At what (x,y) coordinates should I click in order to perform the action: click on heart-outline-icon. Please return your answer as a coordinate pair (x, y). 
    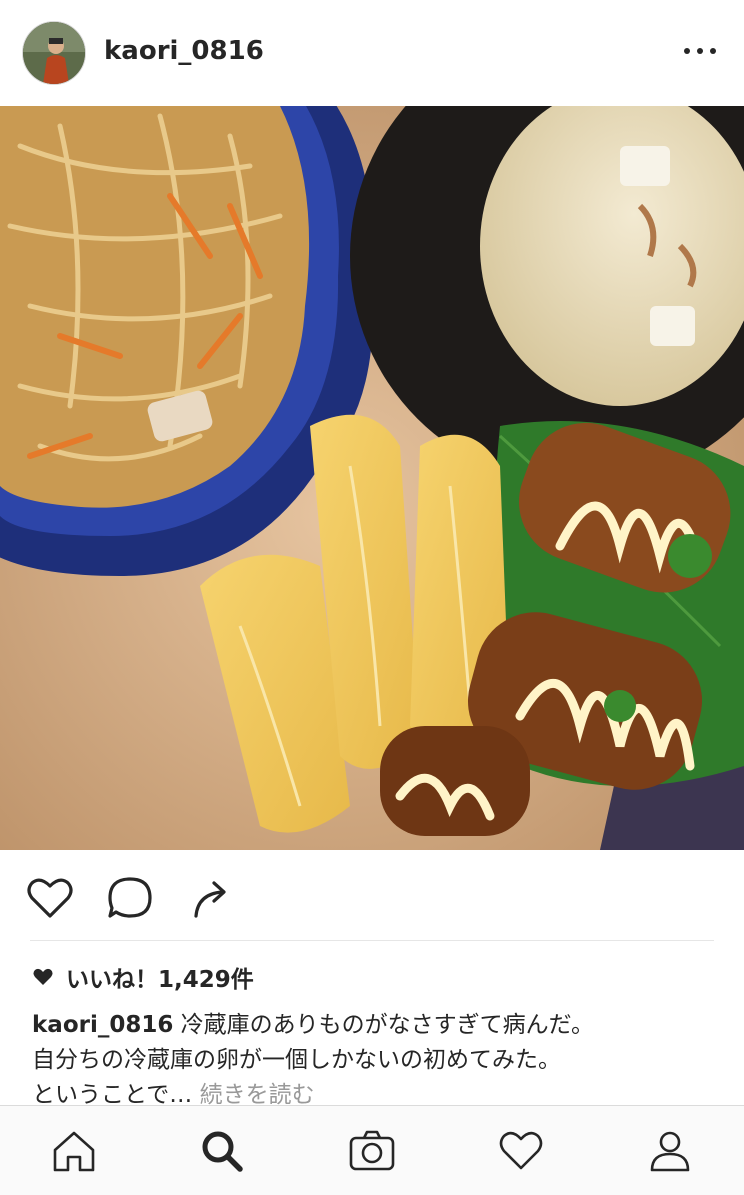
    Looking at the image, I should click on (50, 898).